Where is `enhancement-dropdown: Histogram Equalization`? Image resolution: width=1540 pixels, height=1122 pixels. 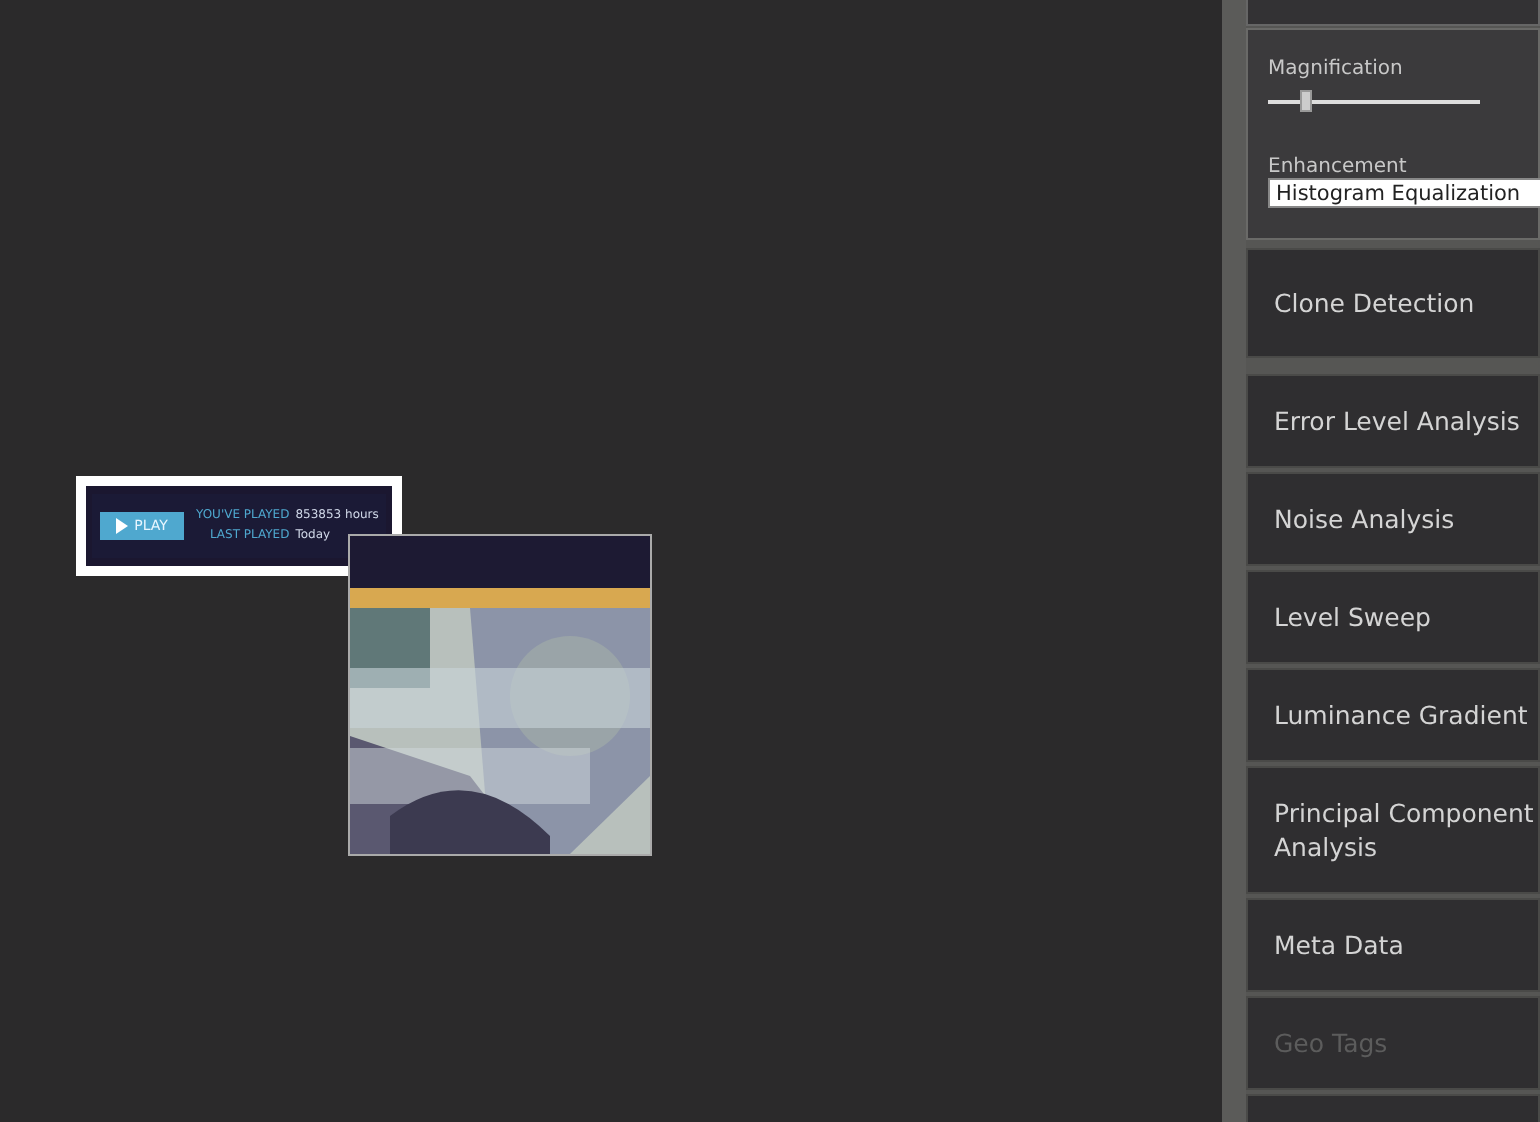 enhancement-dropdown: Histogram Equalization is located at coordinates (1404, 193).